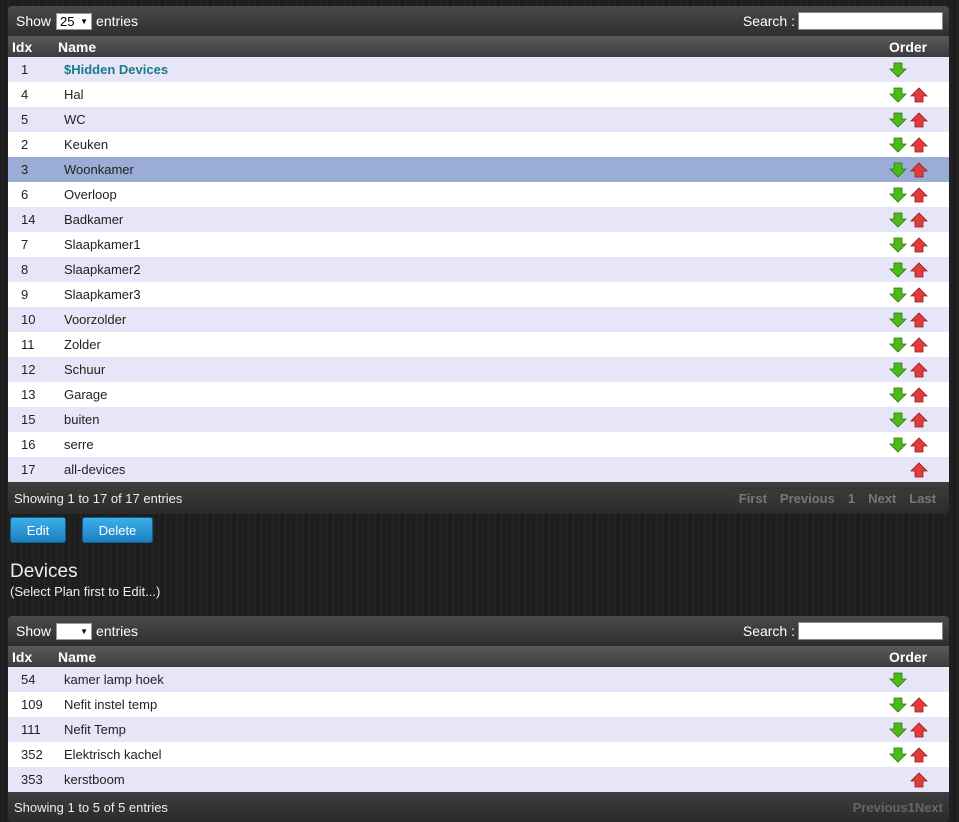 The image size is (959, 822). What do you see at coordinates (883, 498) in the screenshot?
I see `pager-next-button: Next` at bounding box center [883, 498].